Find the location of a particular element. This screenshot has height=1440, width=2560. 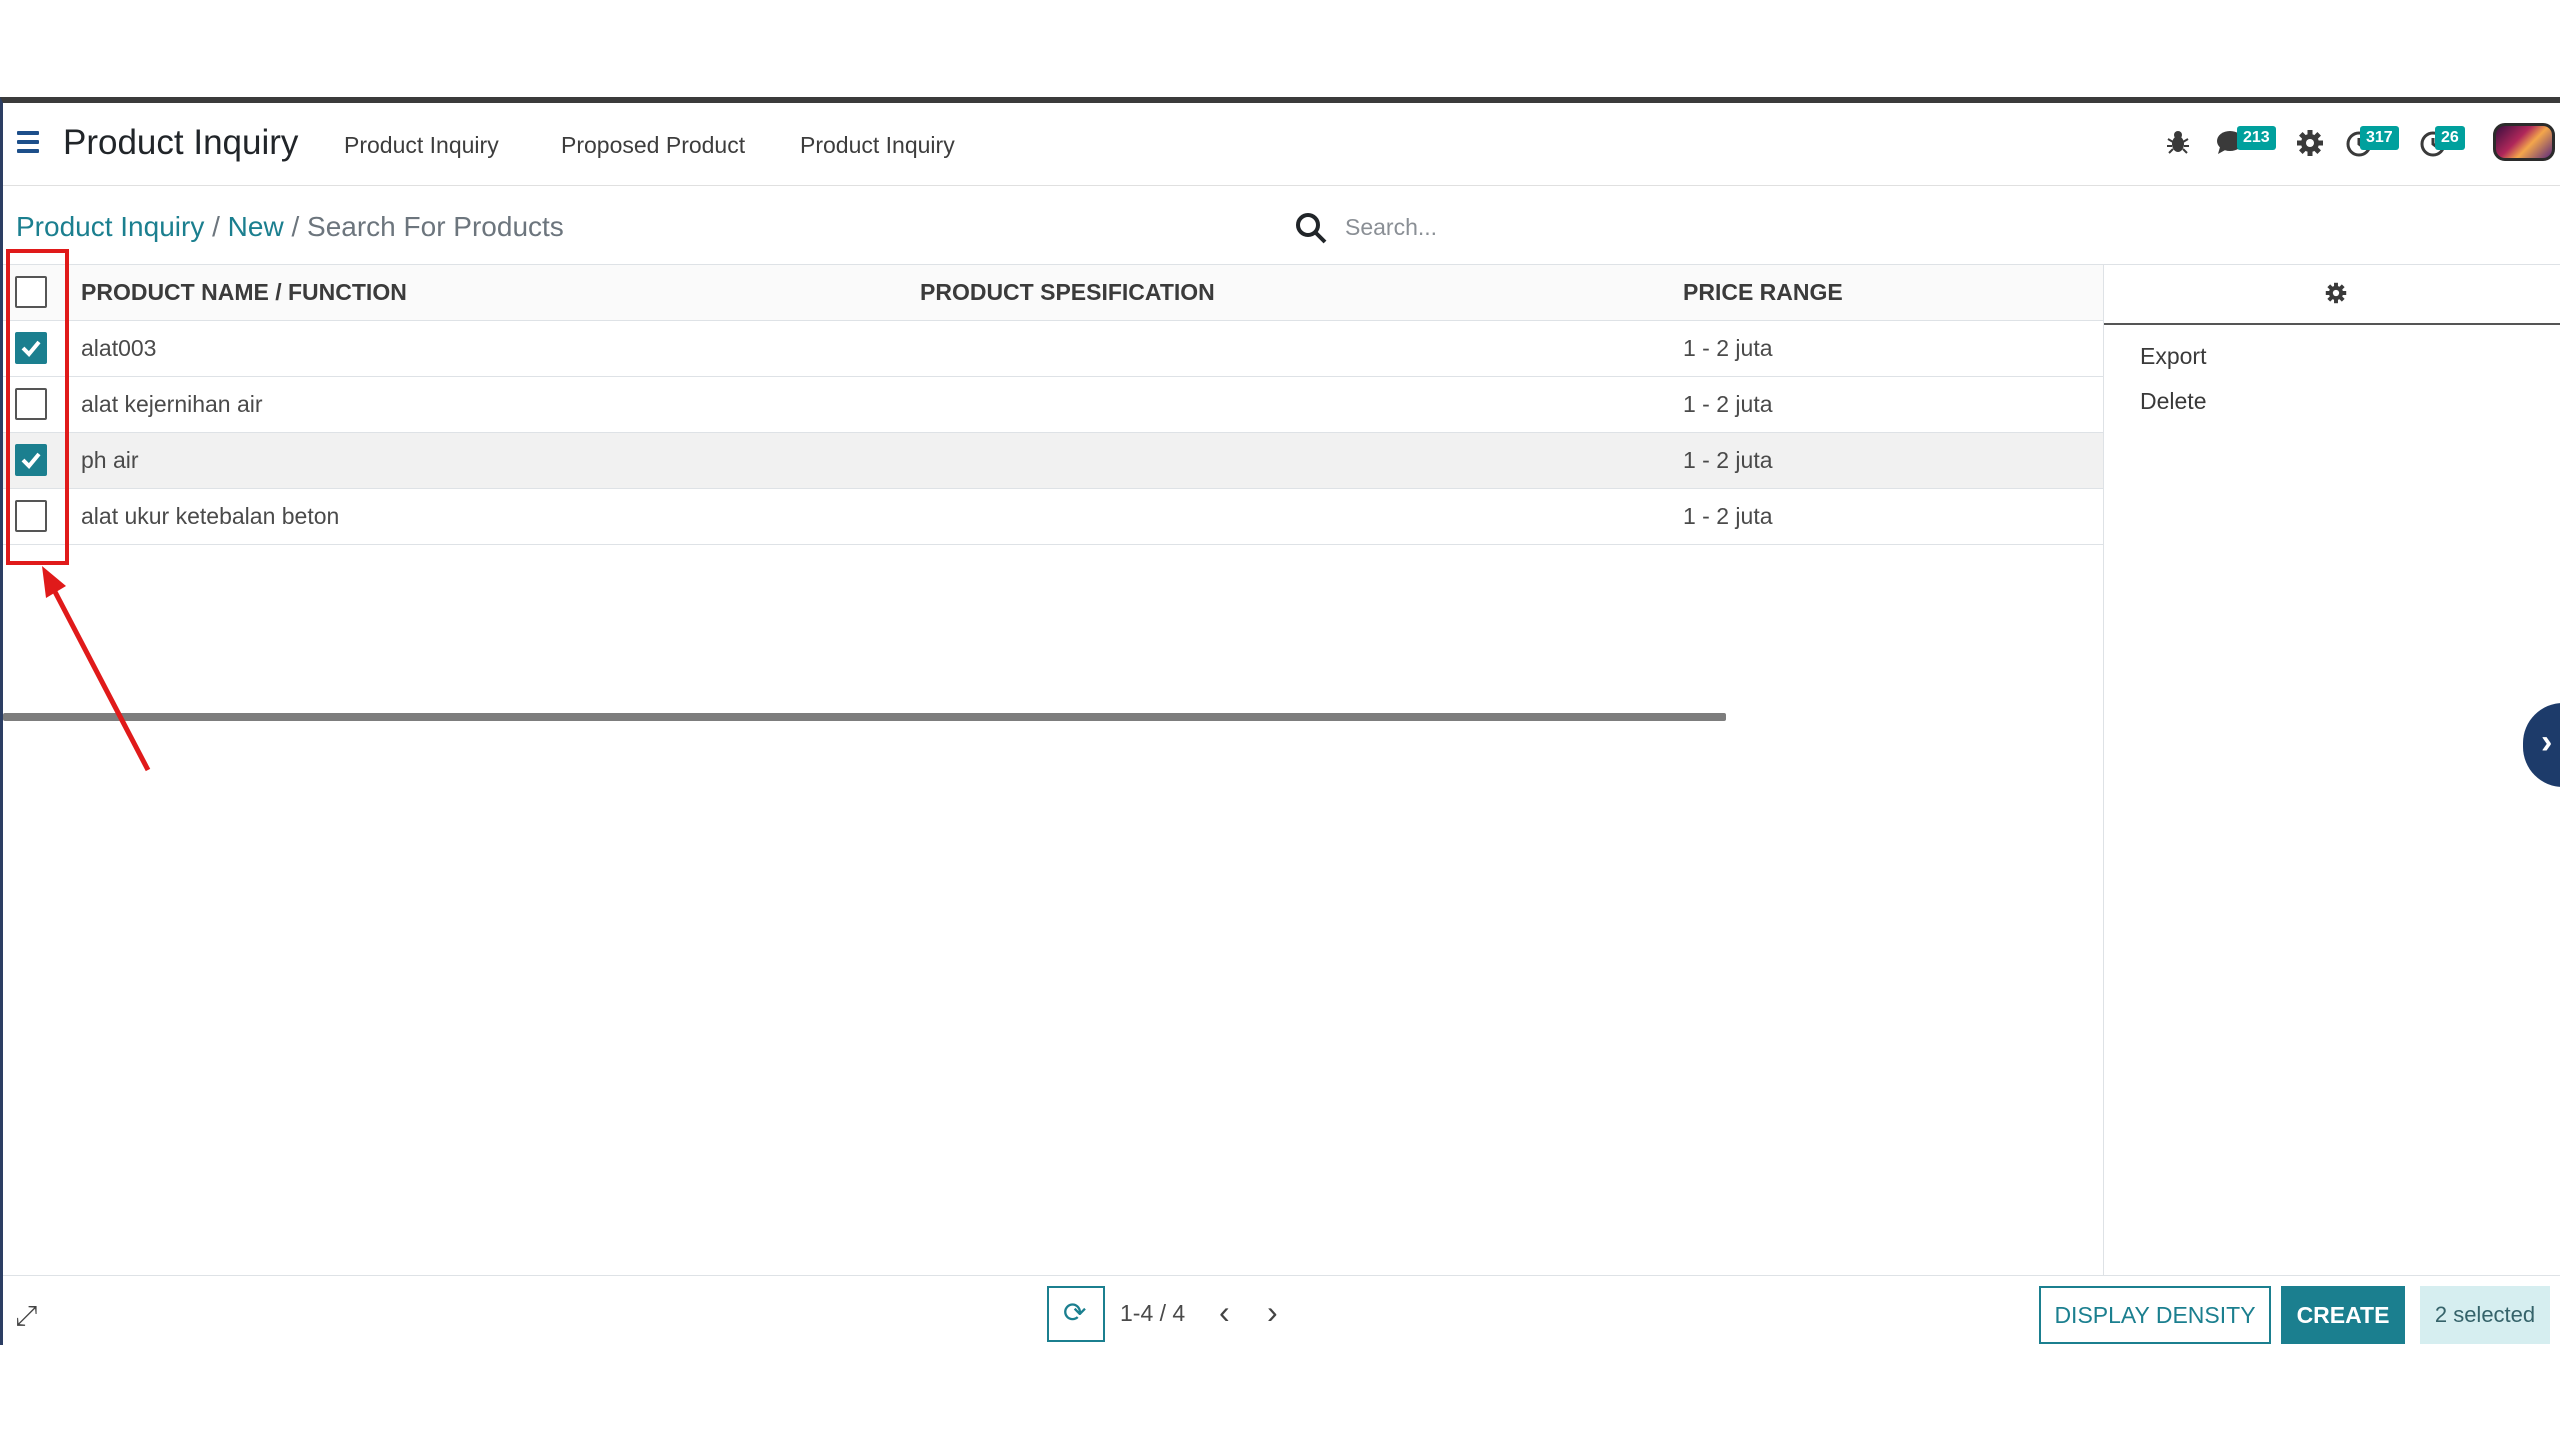

action-side-panel: Export Delete is located at coordinates (2331, 774).